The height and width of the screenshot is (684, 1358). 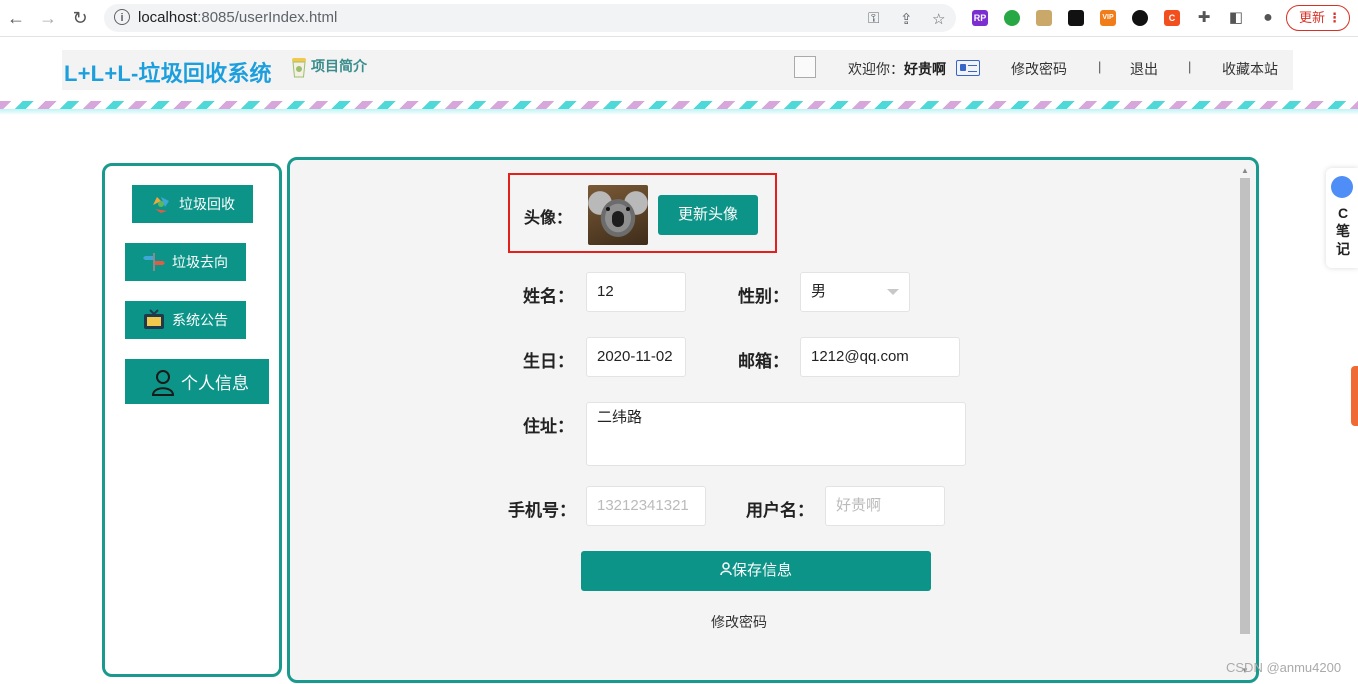 What do you see at coordinates (1236, 18) in the screenshot?
I see `side-panel-icon: ◧` at bounding box center [1236, 18].